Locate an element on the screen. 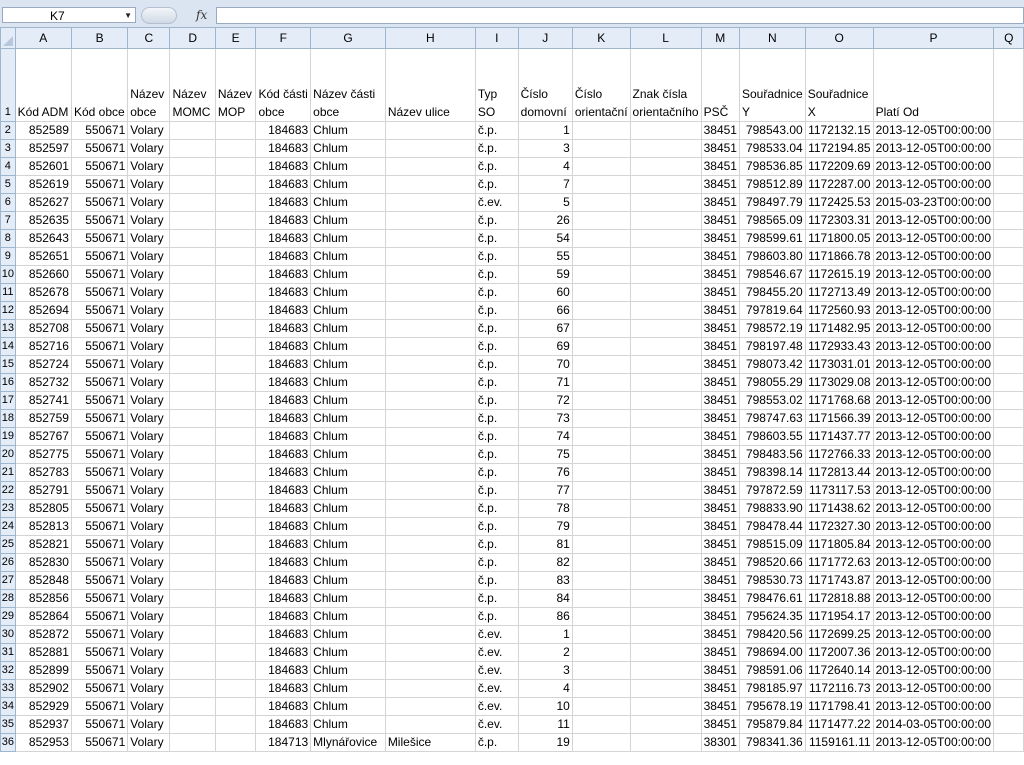 The height and width of the screenshot is (765, 1024). table-cell: 1171437.77 is located at coordinates (839, 436).